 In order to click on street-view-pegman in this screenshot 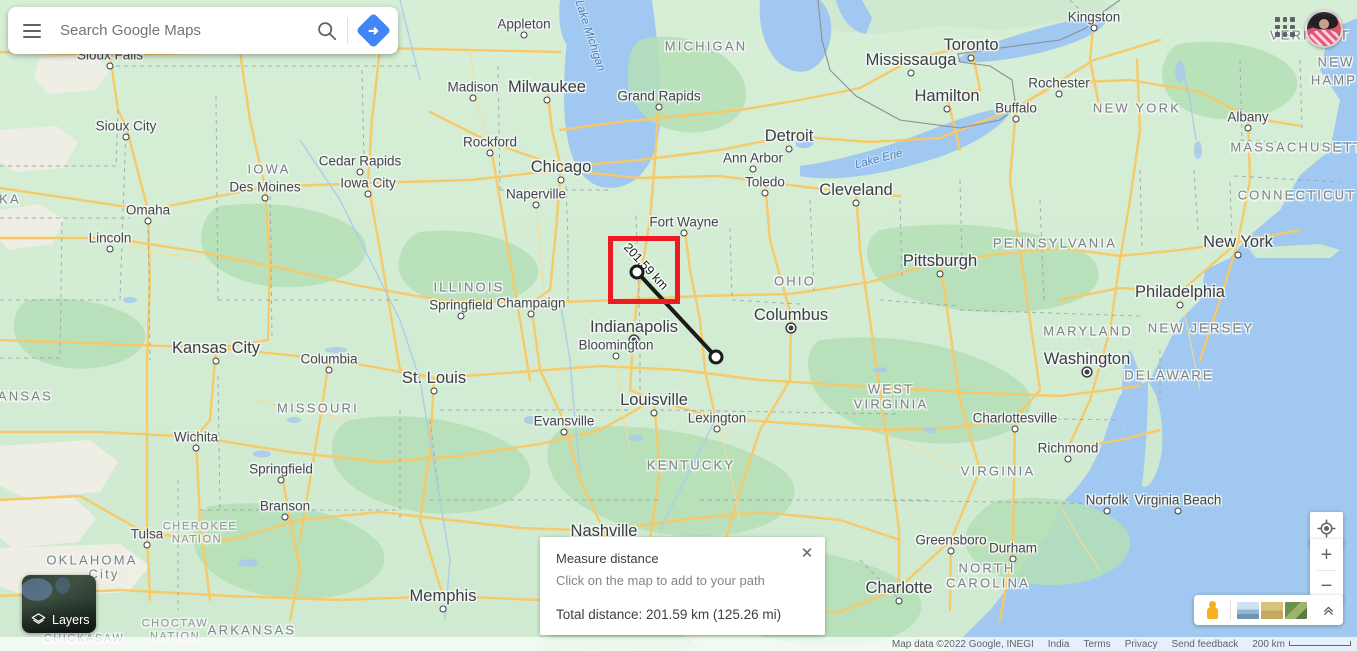, I will do `click(1212, 610)`.